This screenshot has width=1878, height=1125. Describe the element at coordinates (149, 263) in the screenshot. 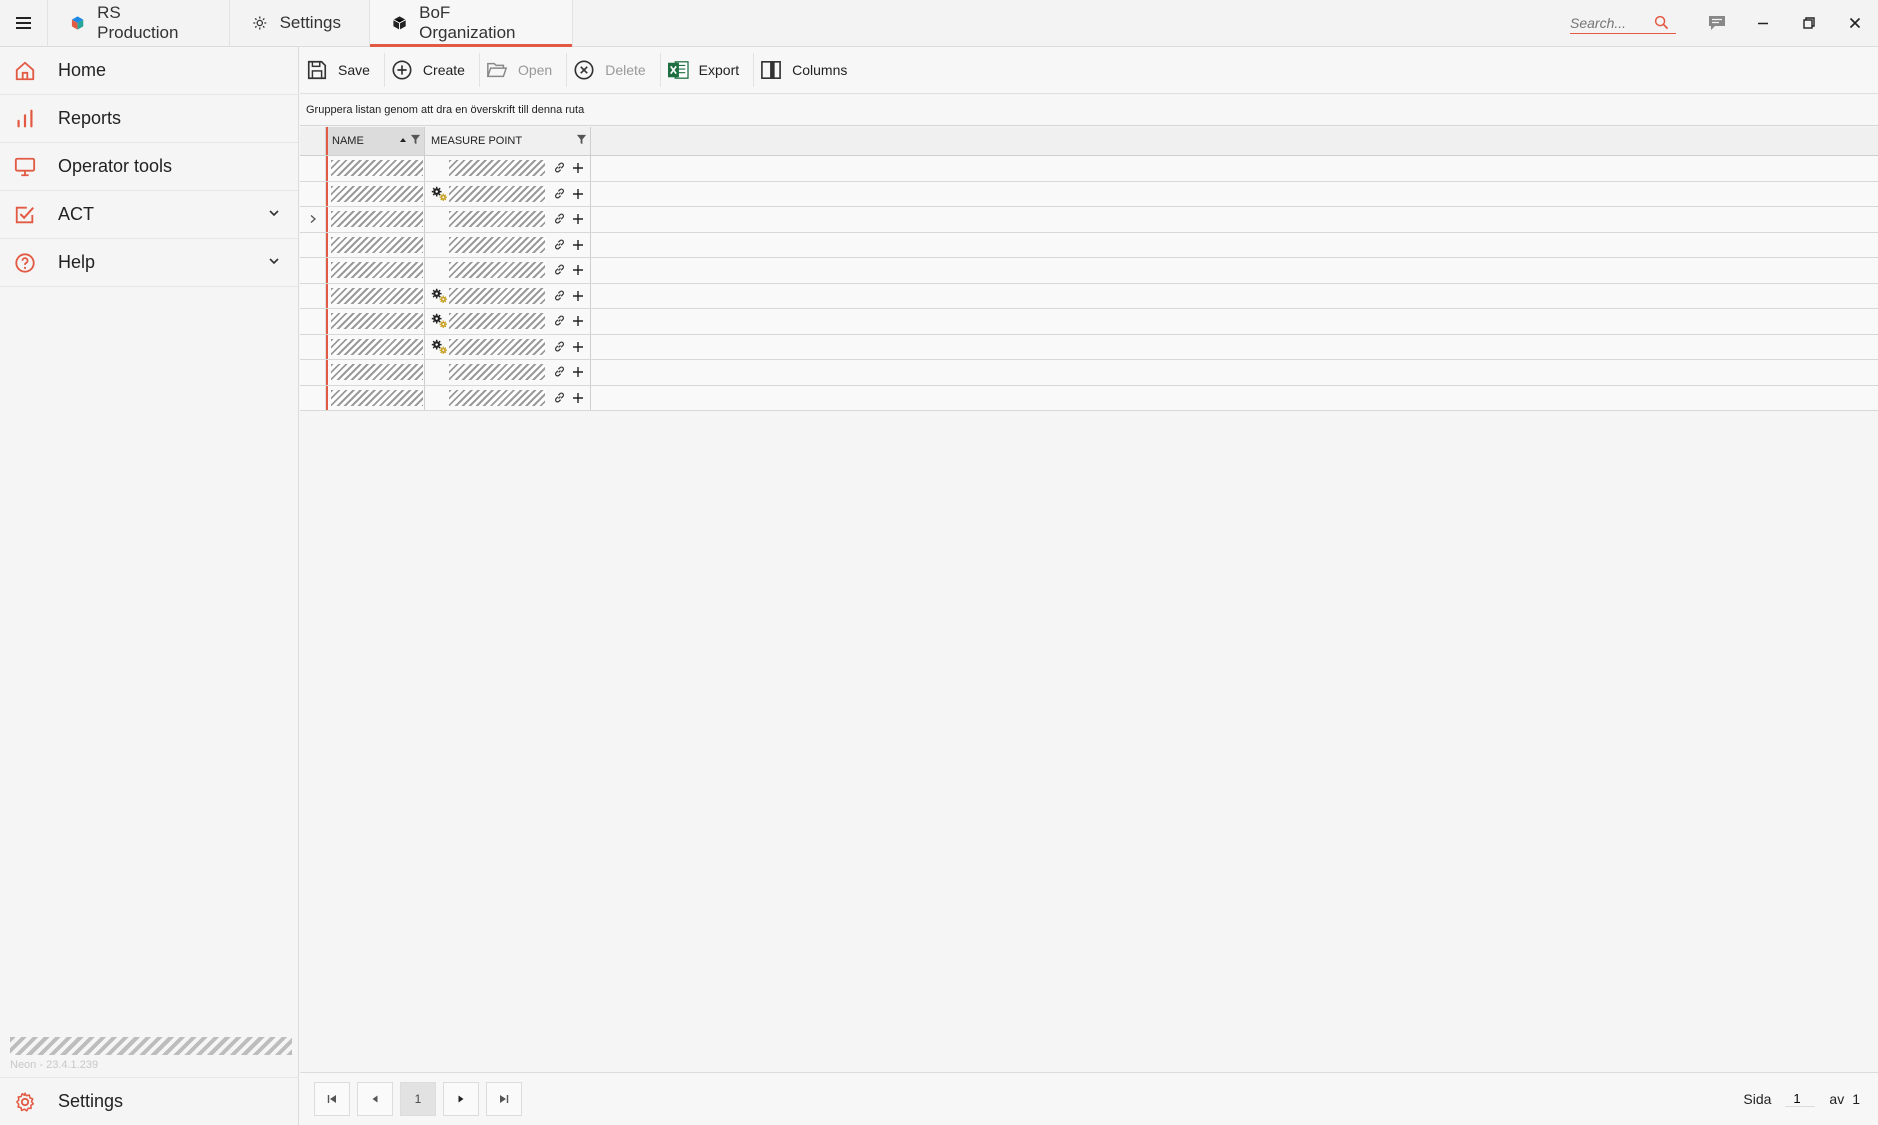

I see `sidebar-item-help: Help` at that location.